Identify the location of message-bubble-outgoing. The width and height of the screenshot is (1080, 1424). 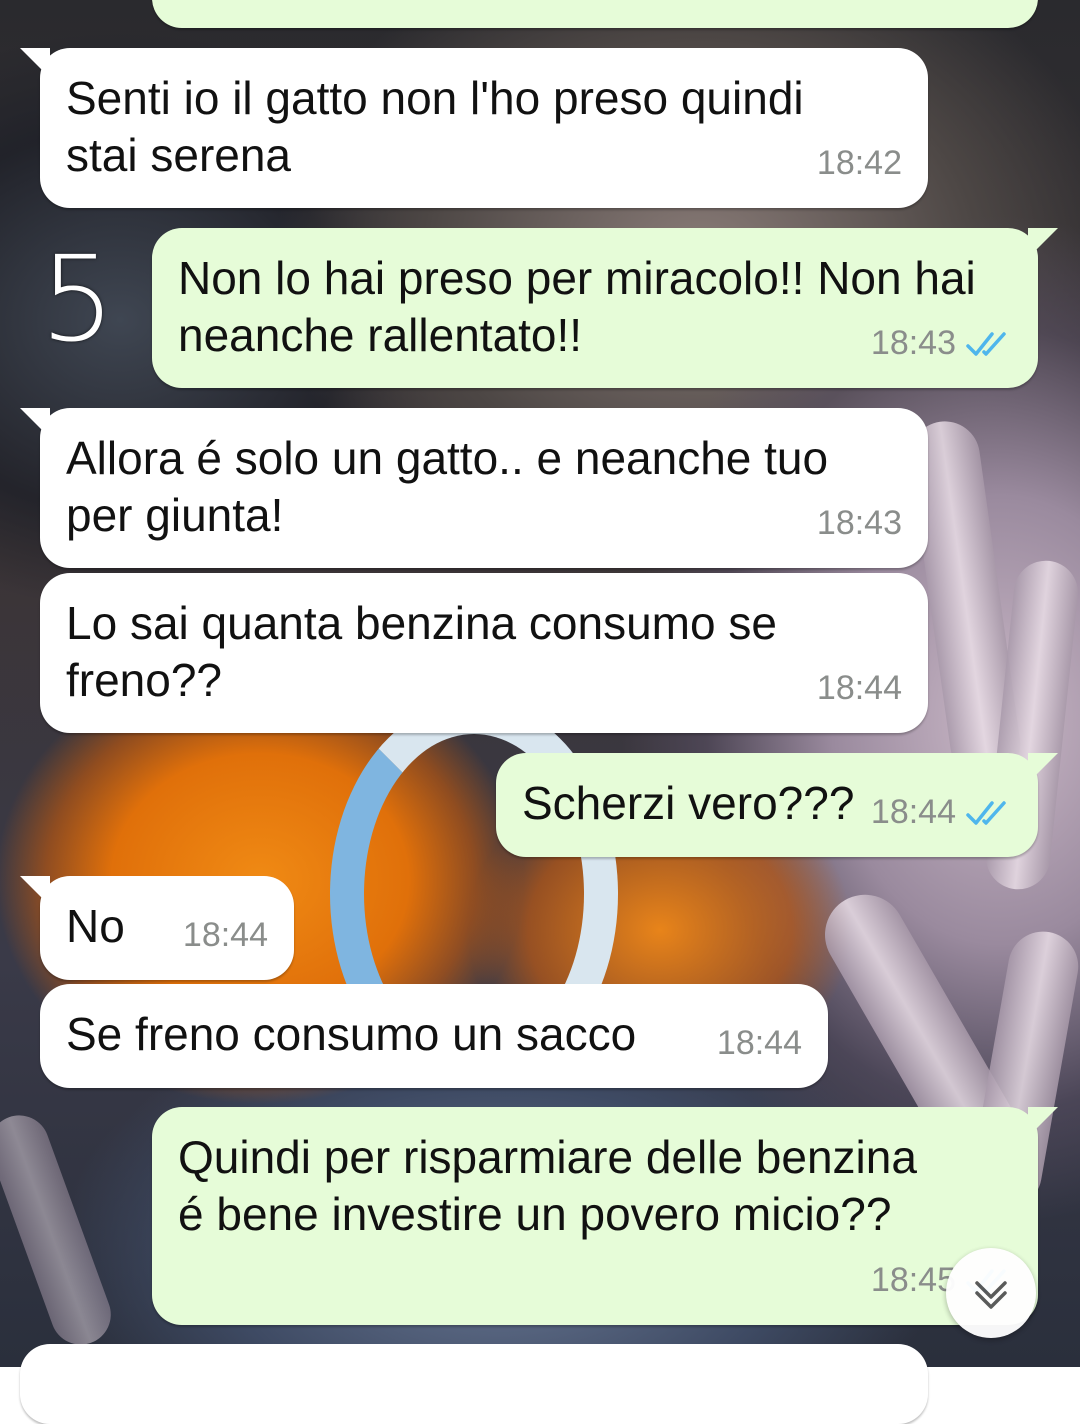
(595, 14).